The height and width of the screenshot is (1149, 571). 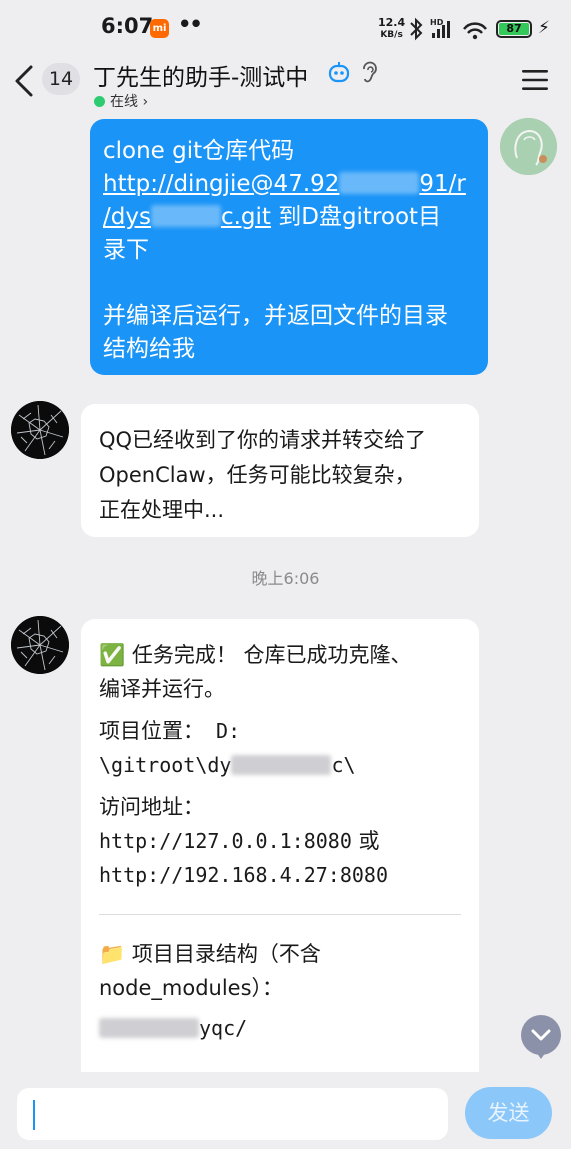 I want to click on chat-title: 丁先生的助手-测试中, so click(x=200, y=75).